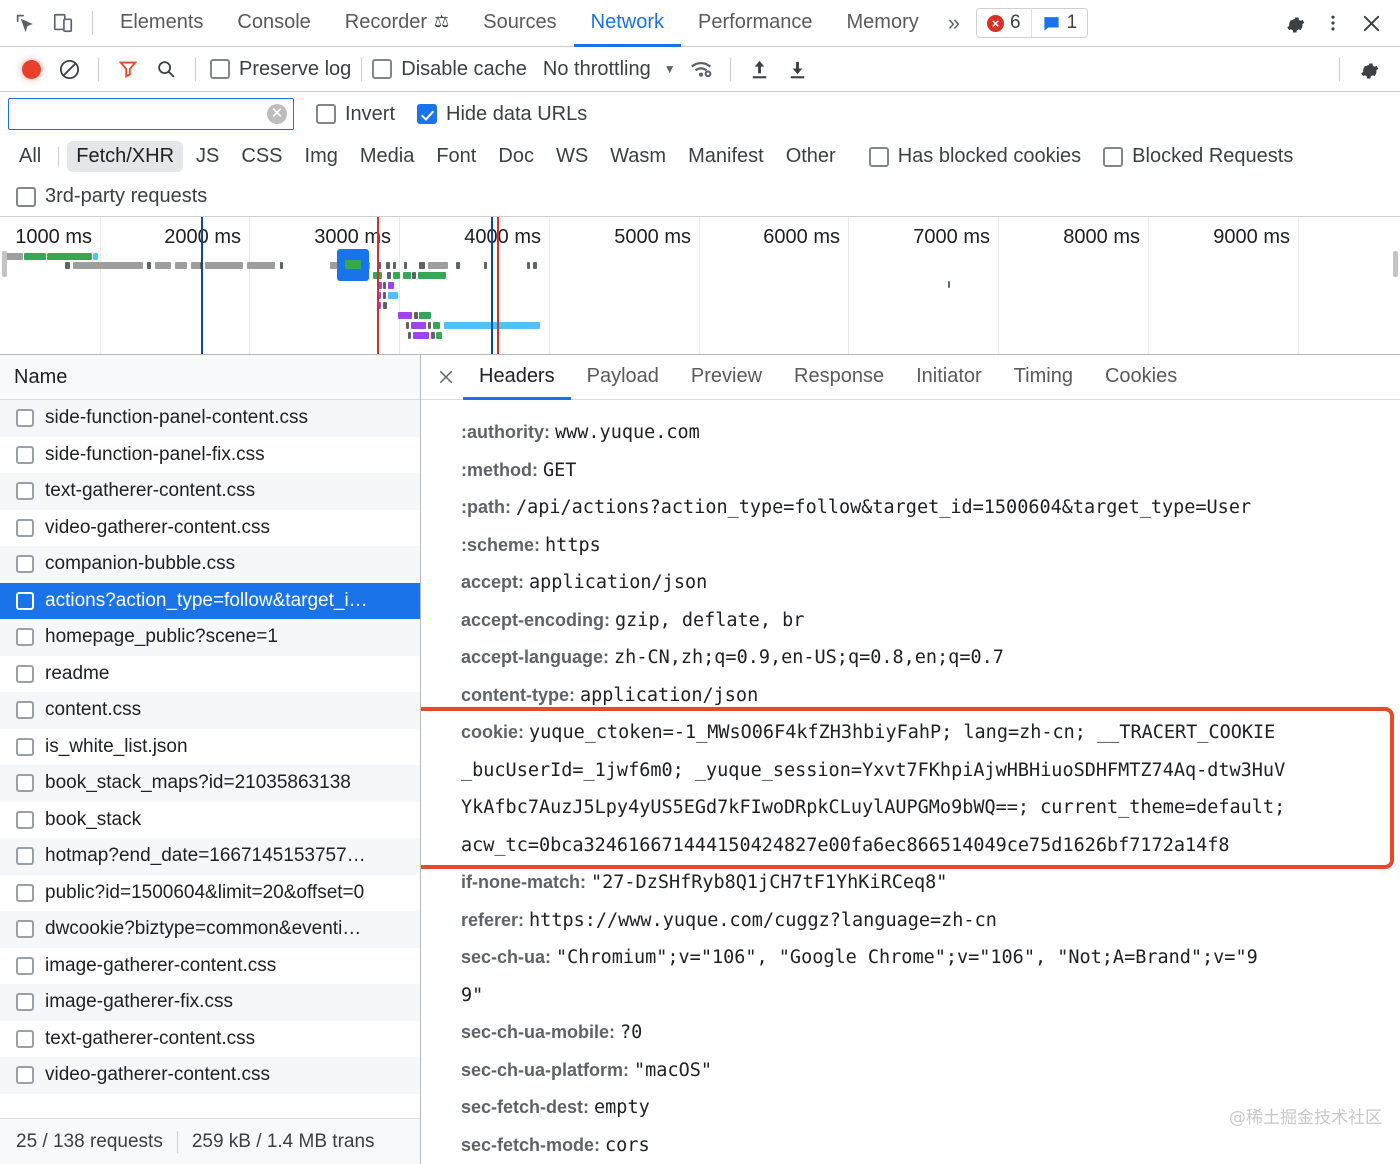 This screenshot has width=1400, height=1164. What do you see at coordinates (1004, 23) in the screenshot?
I see `error-counter: × 6` at bounding box center [1004, 23].